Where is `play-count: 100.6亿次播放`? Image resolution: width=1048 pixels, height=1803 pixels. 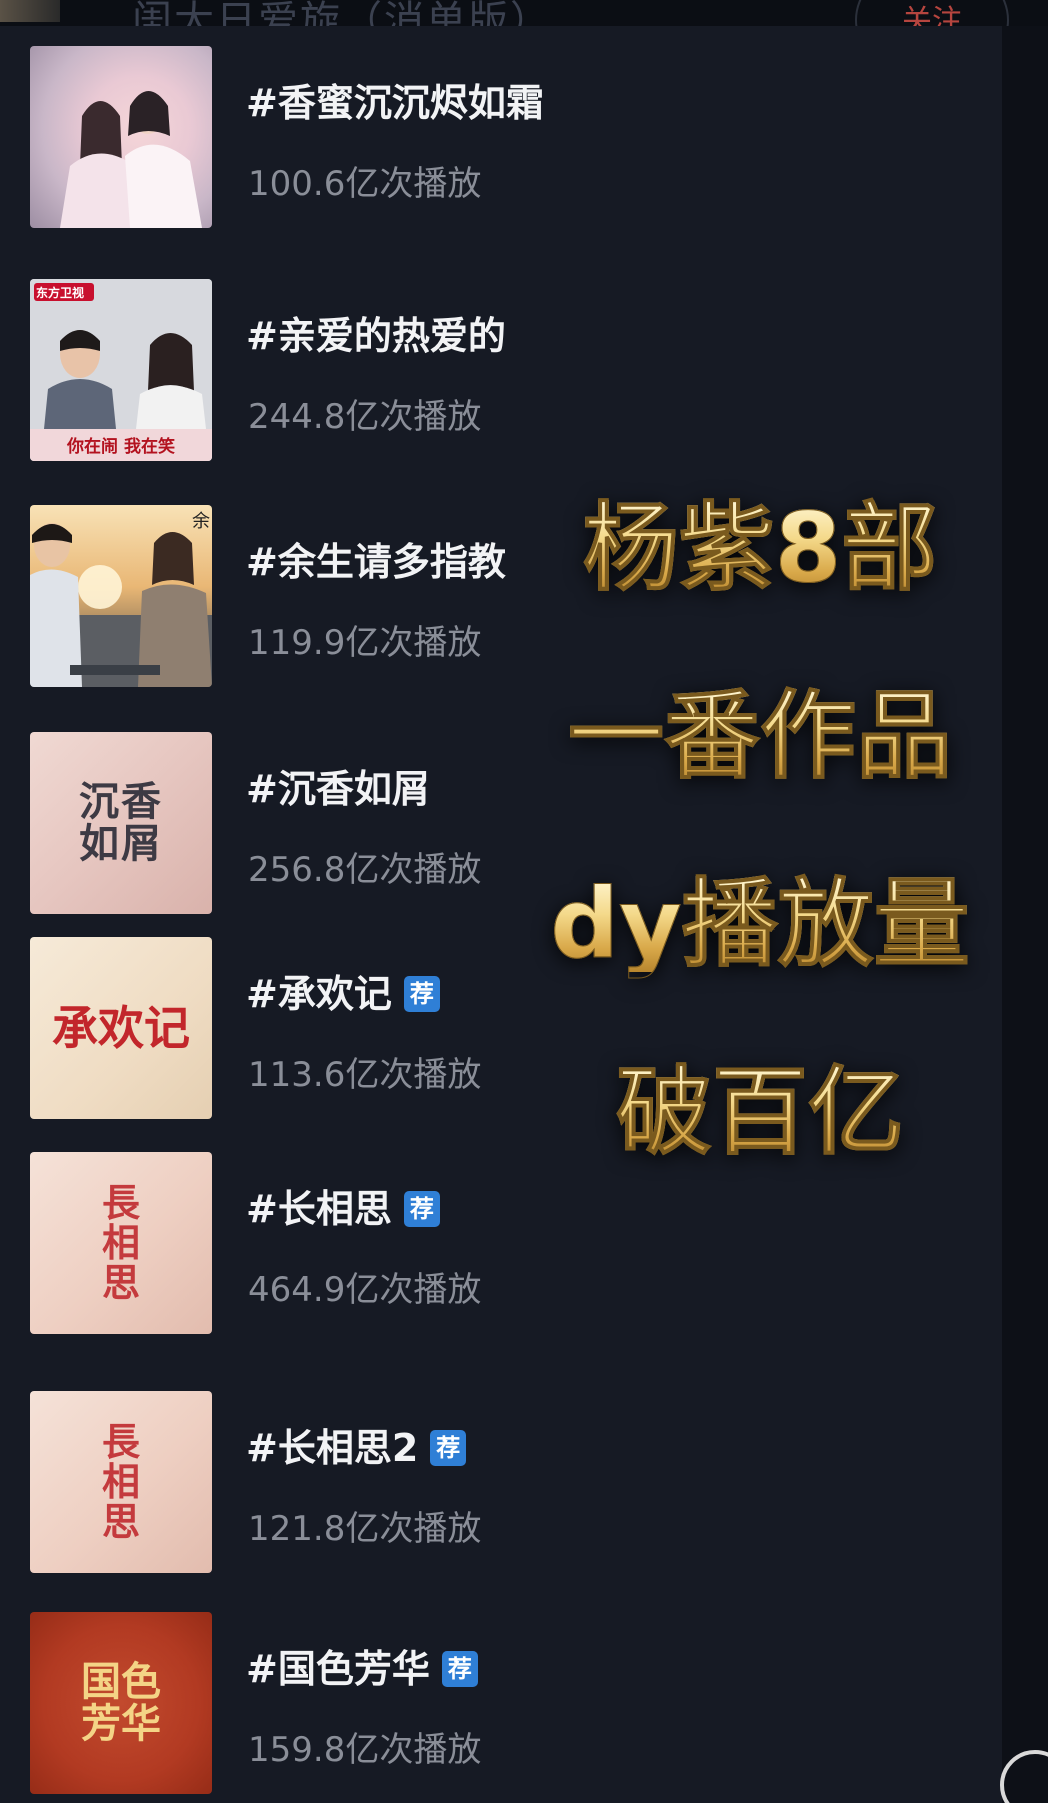 play-count: 100.6亿次播放 is located at coordinates (365, 184).